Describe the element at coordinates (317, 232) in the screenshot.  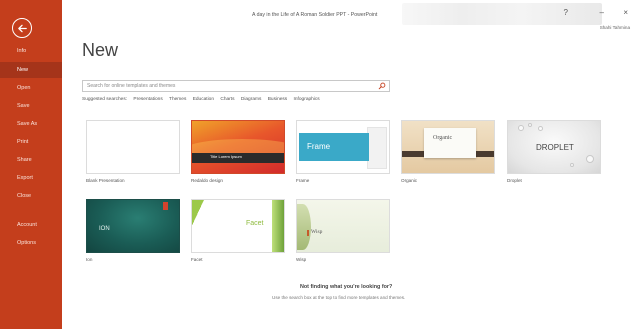
I see `thumbnail-text: Wisp` at that location.